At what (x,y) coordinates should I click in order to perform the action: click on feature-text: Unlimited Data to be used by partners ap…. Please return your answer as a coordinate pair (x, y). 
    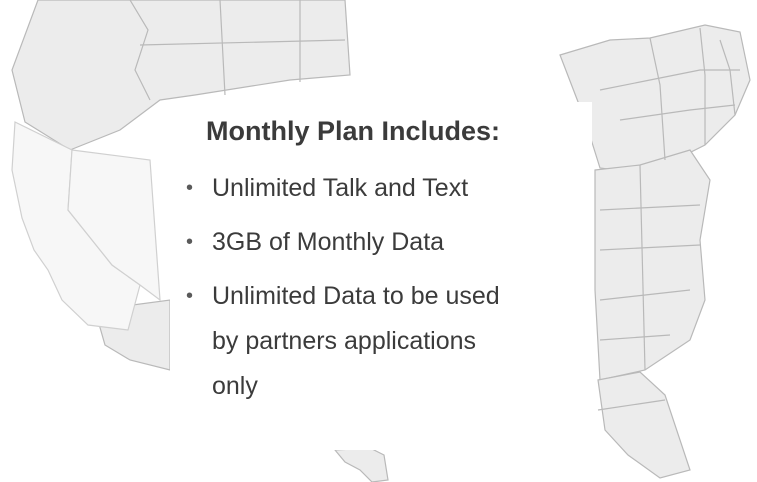
    Looking at the image, I should click on (356, 341).